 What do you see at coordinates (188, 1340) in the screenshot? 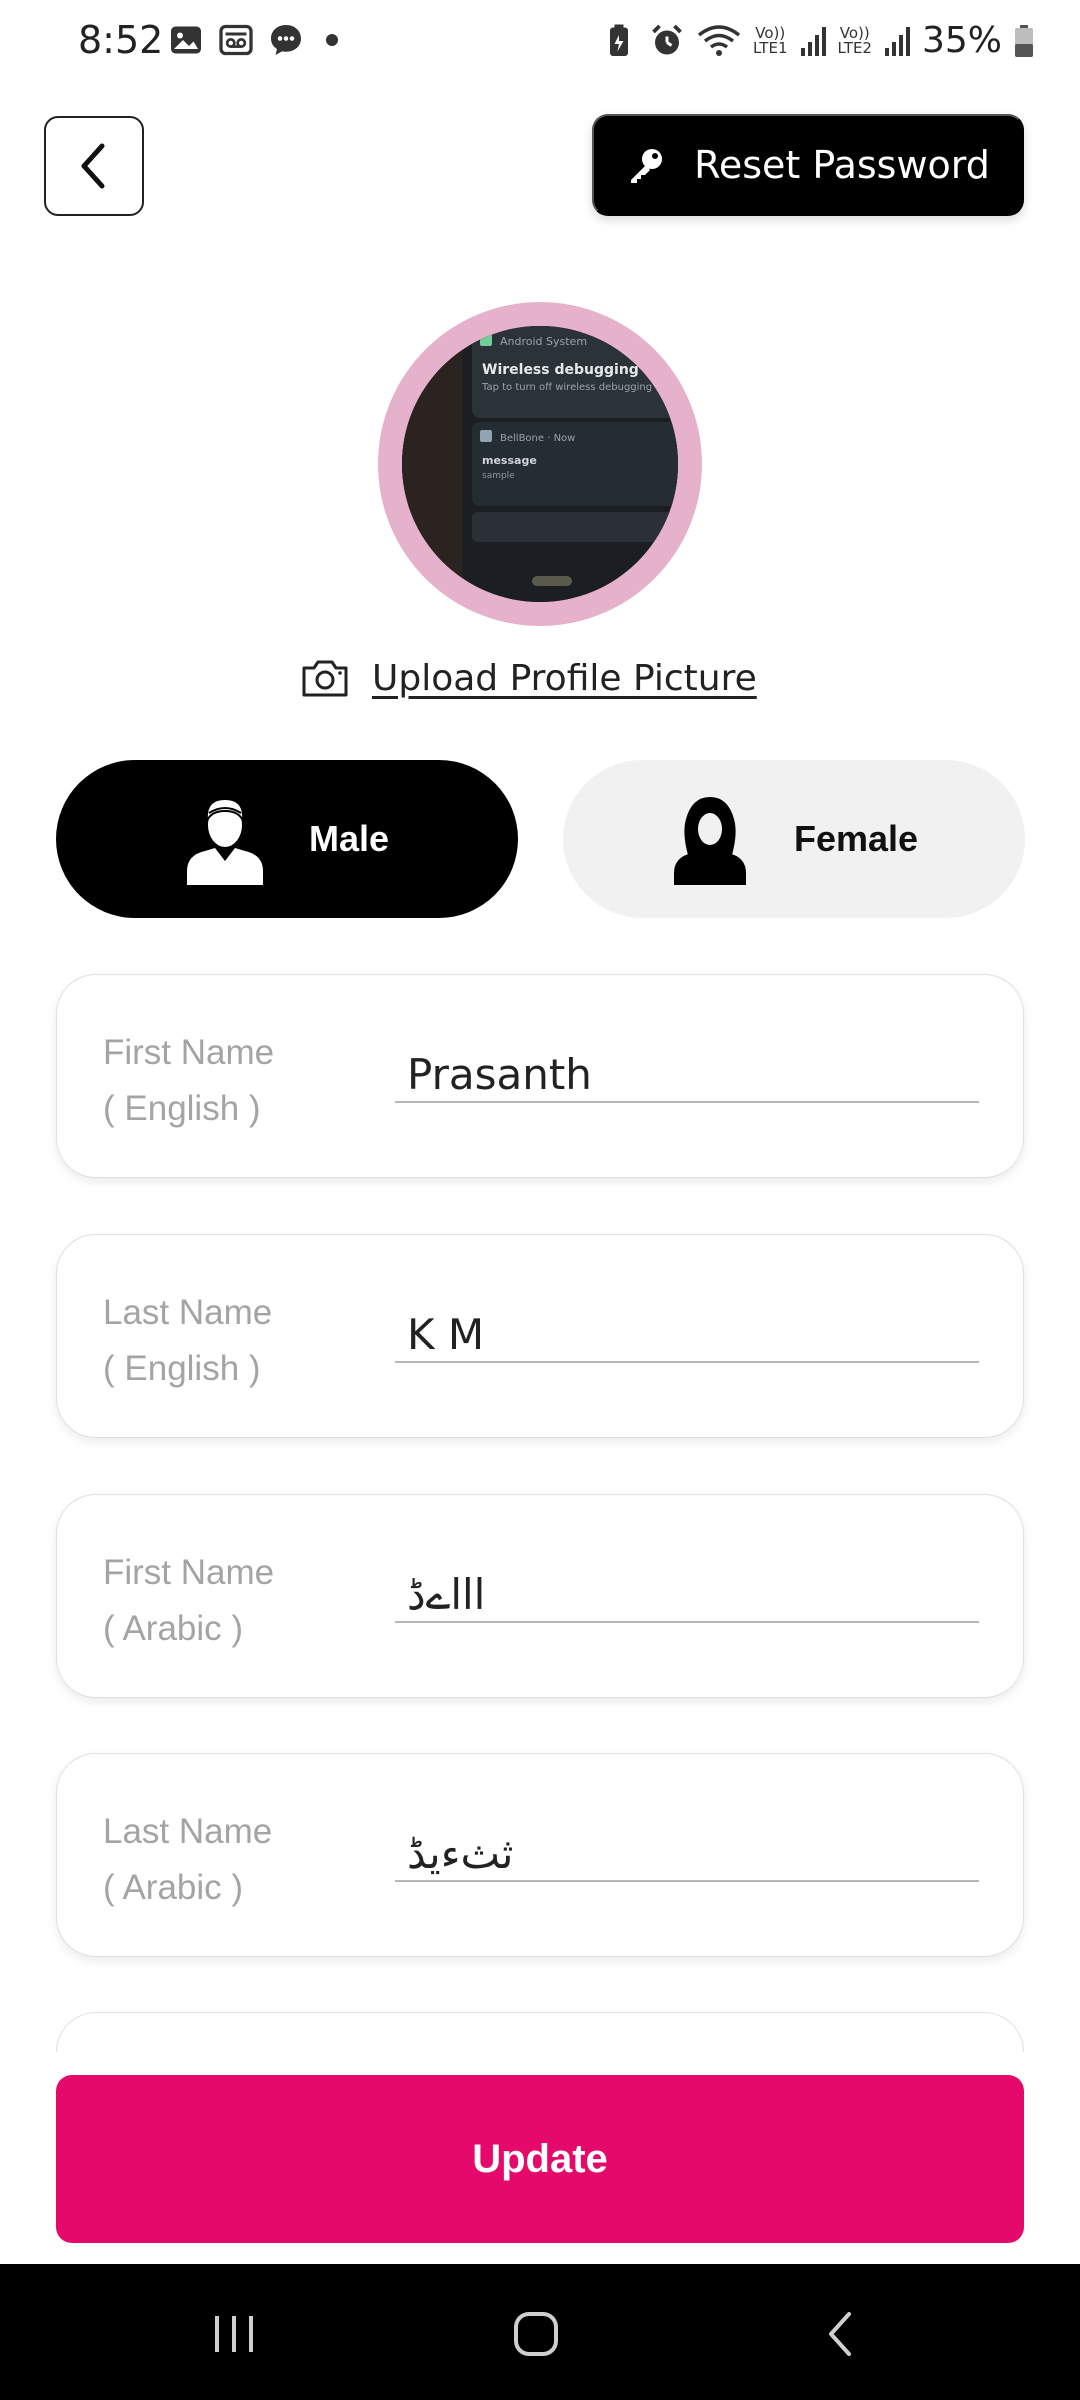
I see `last-name-english-label: Last Name ( English )` at bounding box center [188, 1340].